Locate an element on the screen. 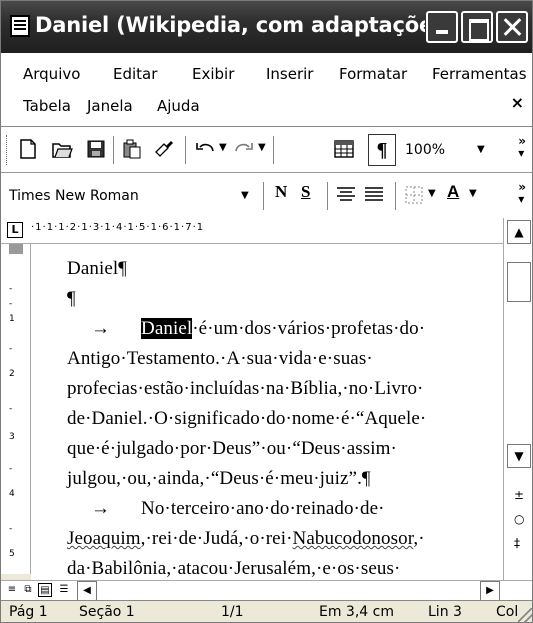  menu-exibir: Exibir is located at coordinates (213, 74).